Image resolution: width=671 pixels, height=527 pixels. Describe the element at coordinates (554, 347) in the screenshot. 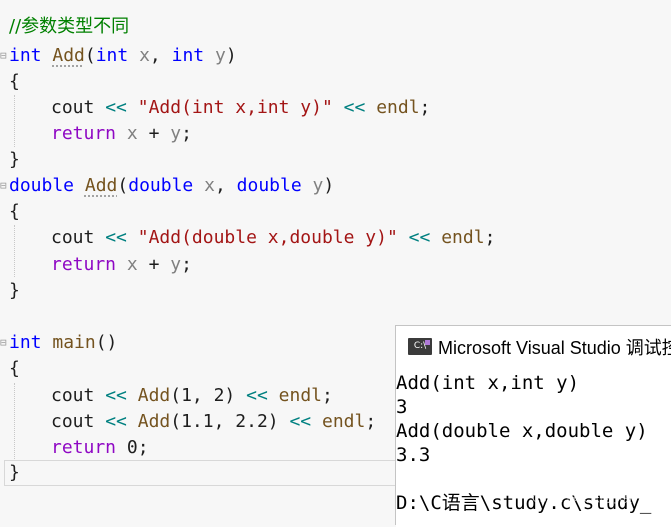

I see `console-title: Microsoft Visual Studio 调试控` at that location.